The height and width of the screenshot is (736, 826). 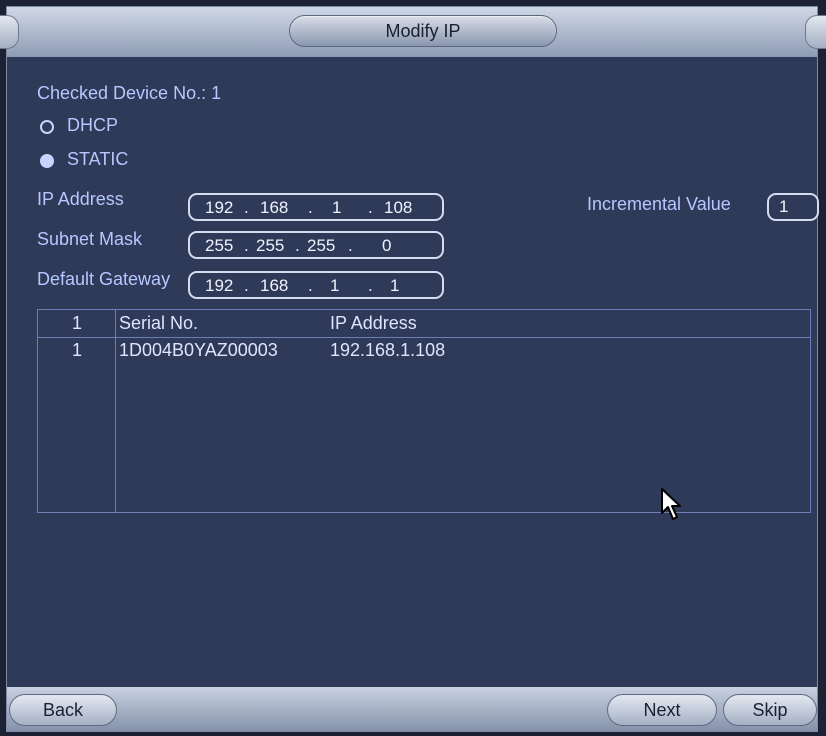 What do you see at coordinates (815, 32) in the screenshot?
I see `titlebar-right-cap` at bounding box center [815, 32].